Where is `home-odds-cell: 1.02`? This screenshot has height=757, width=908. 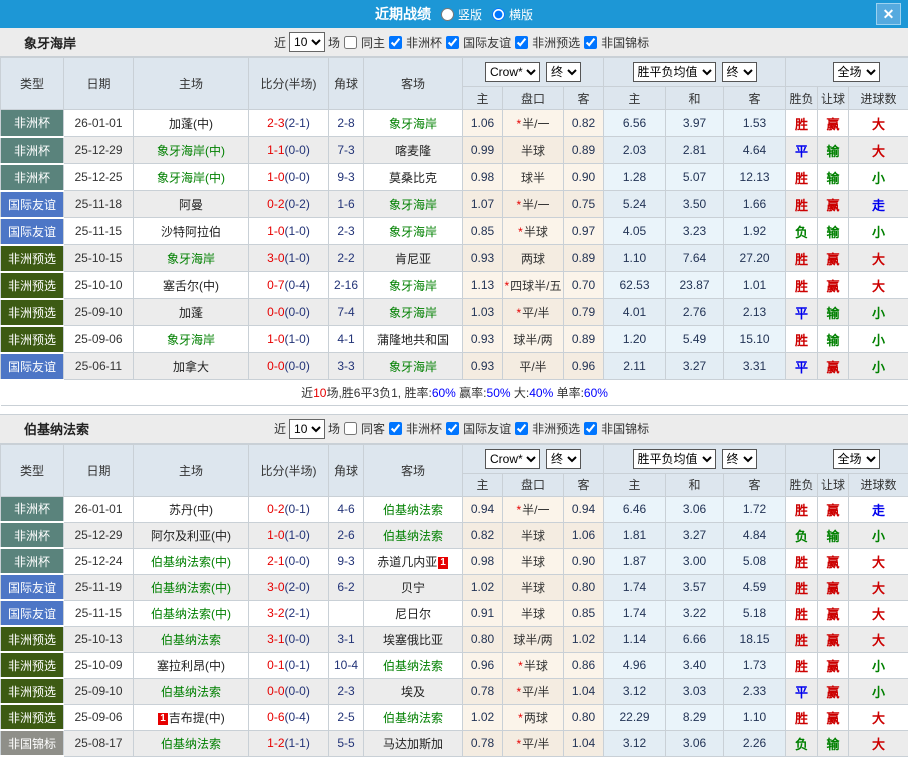 home-odds-cell: 1.02 is located at coordinates (483, 587).